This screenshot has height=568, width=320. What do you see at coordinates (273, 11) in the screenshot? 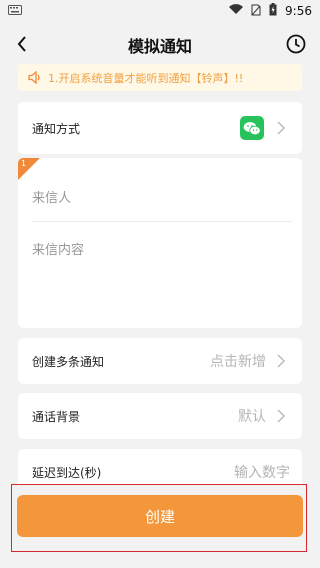
I see `battery-charging-icon` at bounding box center [273, 11].